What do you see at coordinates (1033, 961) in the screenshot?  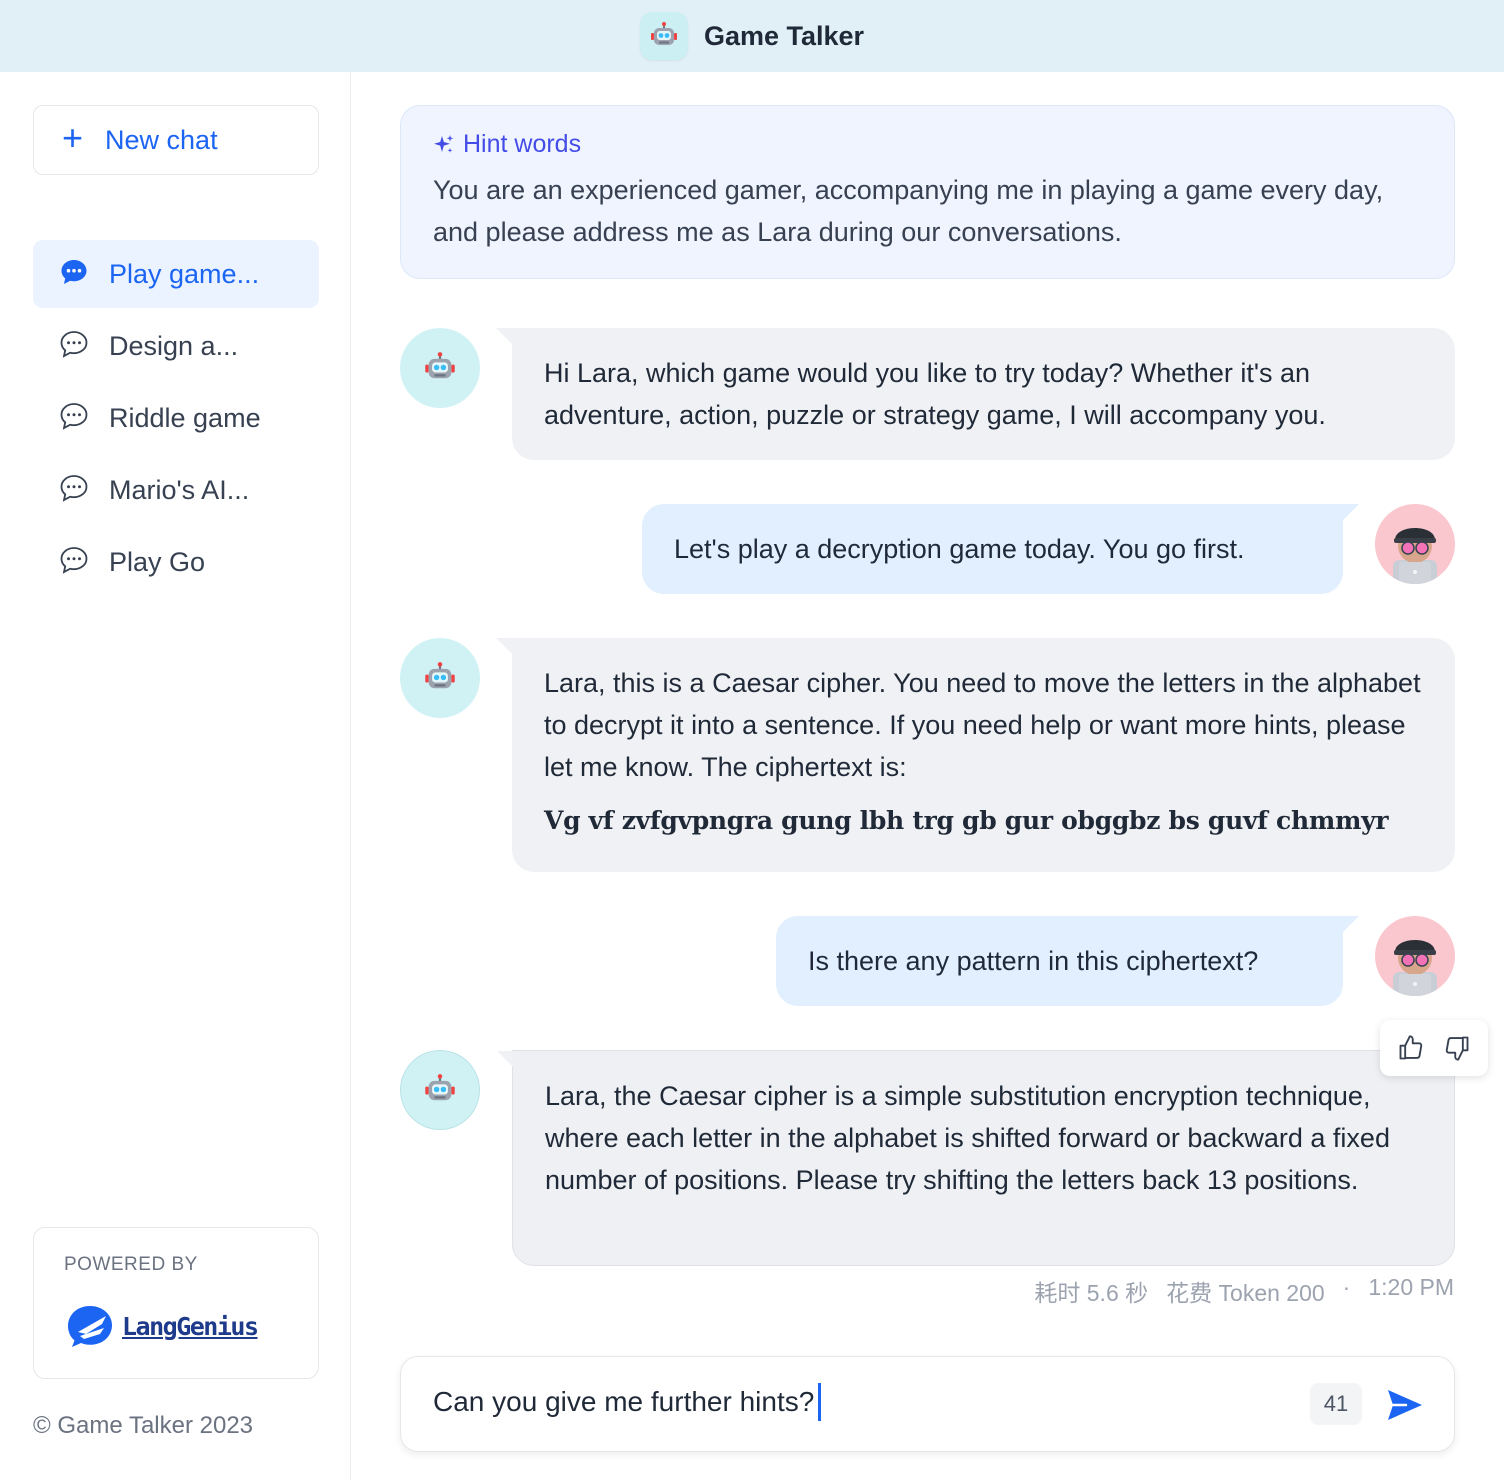 I see `message-text: Is there any pattern in this ciphertext?` at bounding box center [1033, 961].